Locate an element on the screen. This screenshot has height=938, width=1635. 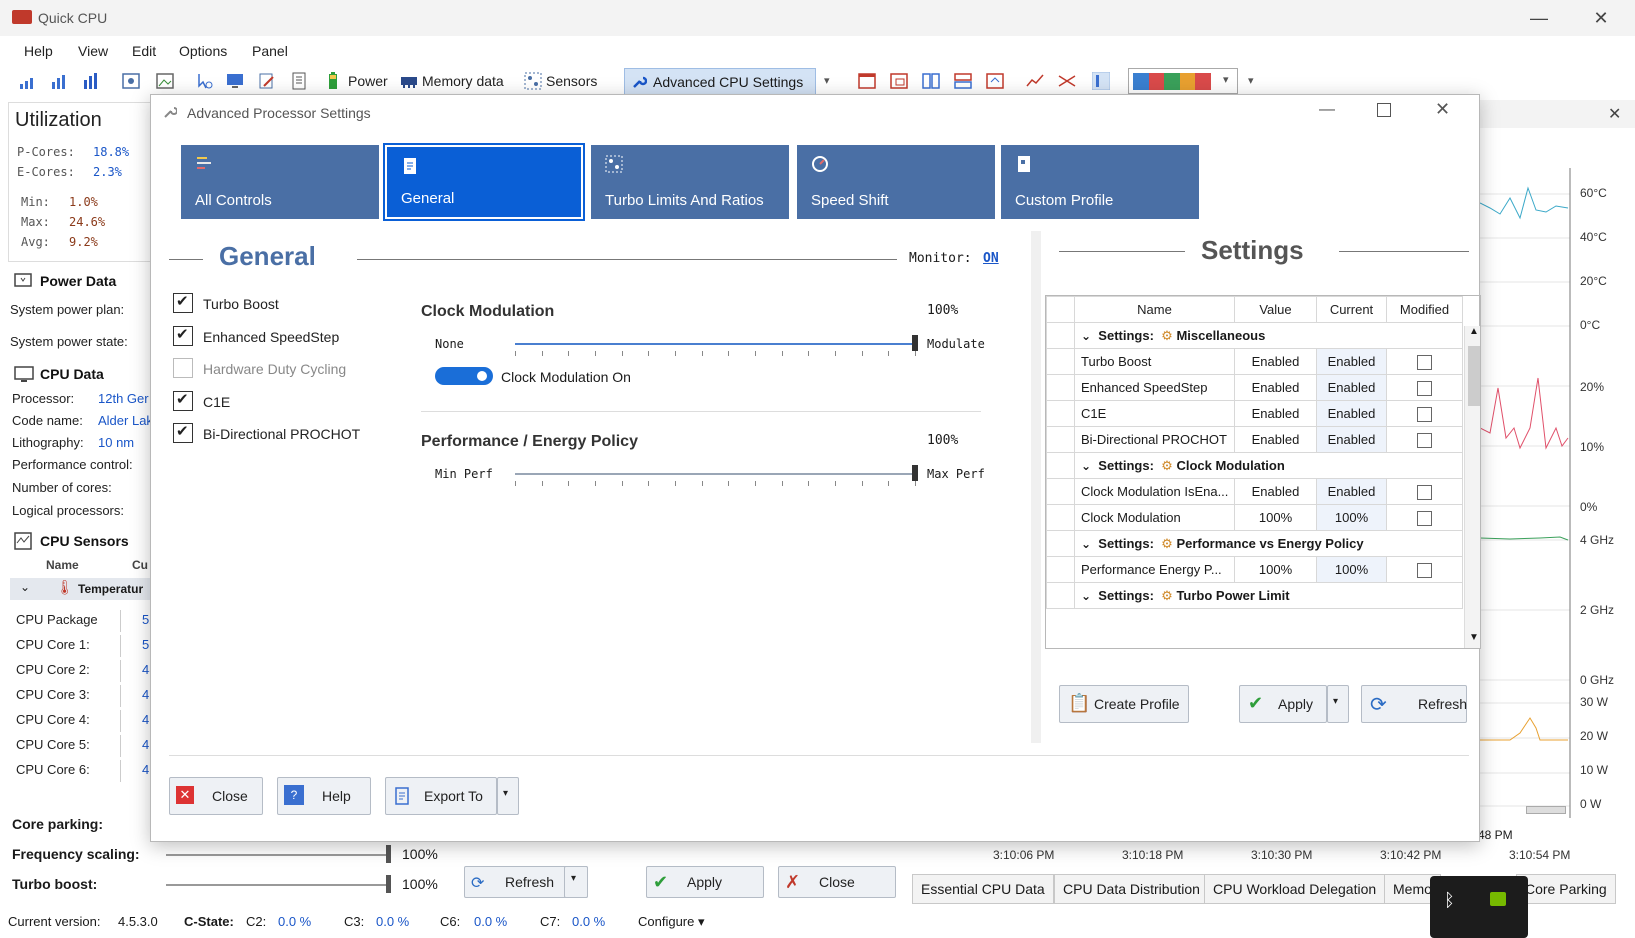
settings-group-row: ⌄ Settings: ⚙ Miscellaneous is located at coordinates (1254, 335).